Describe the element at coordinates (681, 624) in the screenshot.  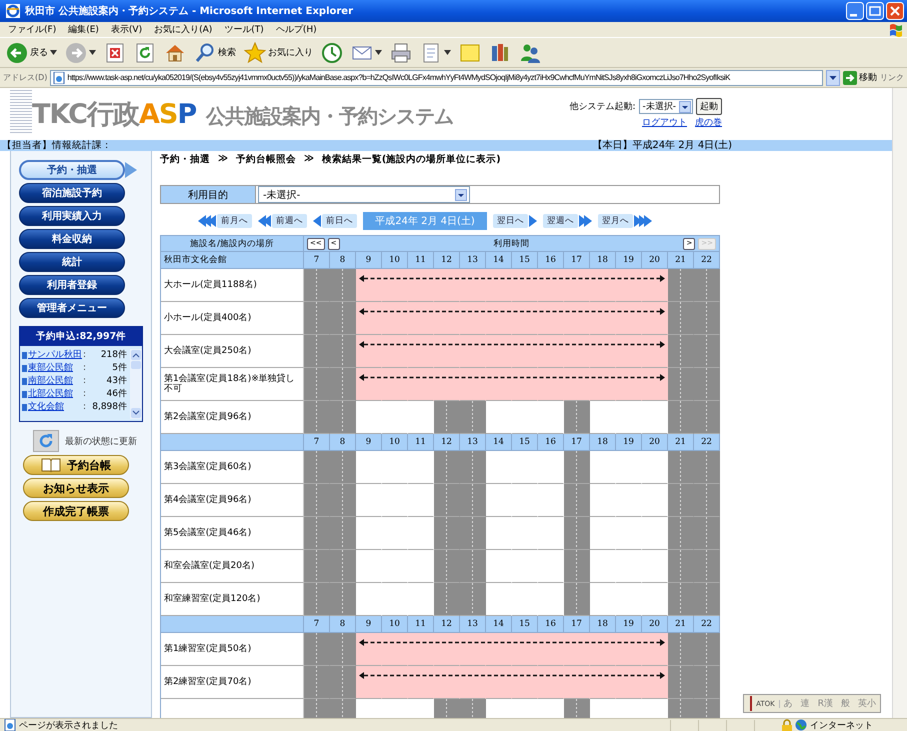
I see `hour-label: 21` at that location.